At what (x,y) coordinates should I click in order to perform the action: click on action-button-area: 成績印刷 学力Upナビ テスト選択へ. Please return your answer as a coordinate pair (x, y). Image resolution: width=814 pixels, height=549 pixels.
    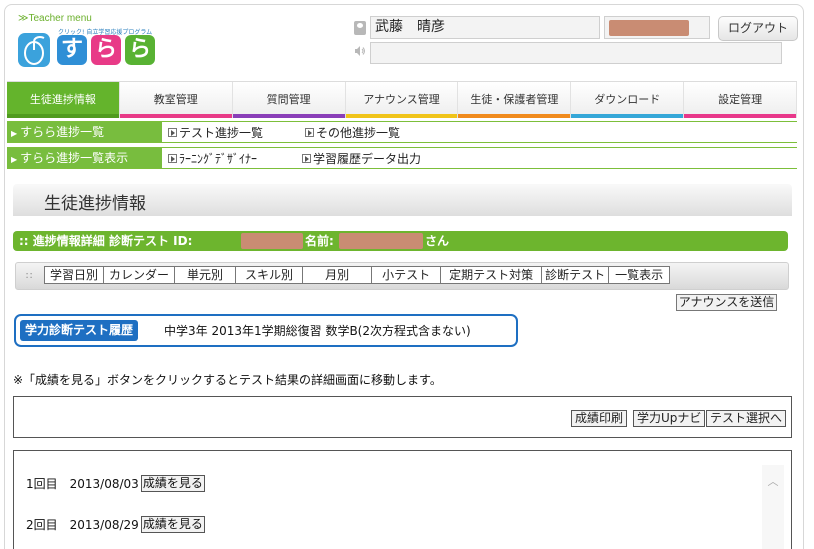
    Looking at the image, I should click on (402, 417).